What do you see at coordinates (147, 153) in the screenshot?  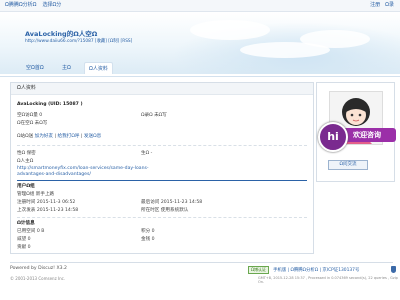 I see `birthday: 生Ω -` at bounding box center [147, 153].